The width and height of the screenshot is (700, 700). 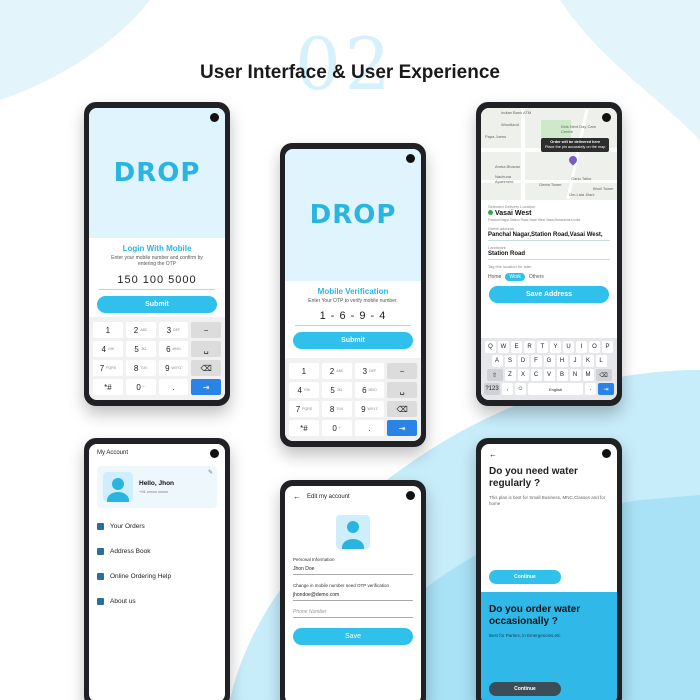 What do you see at coordinates (520, 389) in the screenshot?
I see `keyboard-key: ☺` at bounding box center [520, 389].